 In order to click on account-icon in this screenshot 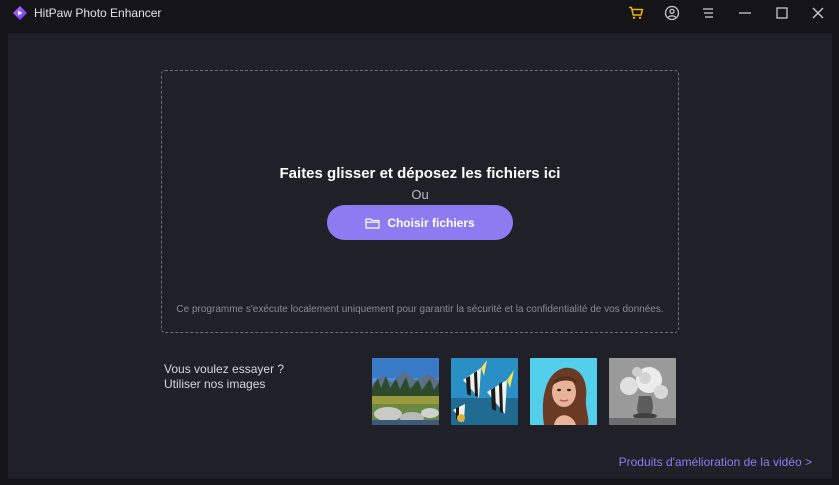, I will do `click(672, 13)`.